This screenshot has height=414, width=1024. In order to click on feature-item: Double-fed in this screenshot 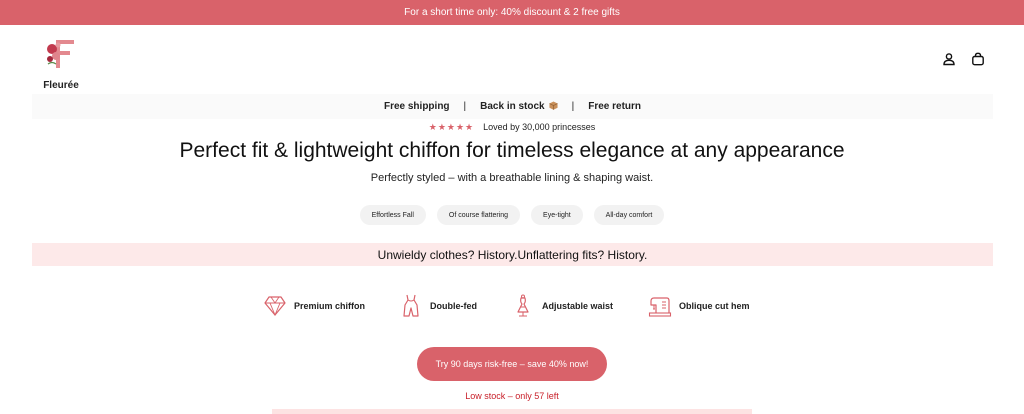, I will do `click(438, 306)`.